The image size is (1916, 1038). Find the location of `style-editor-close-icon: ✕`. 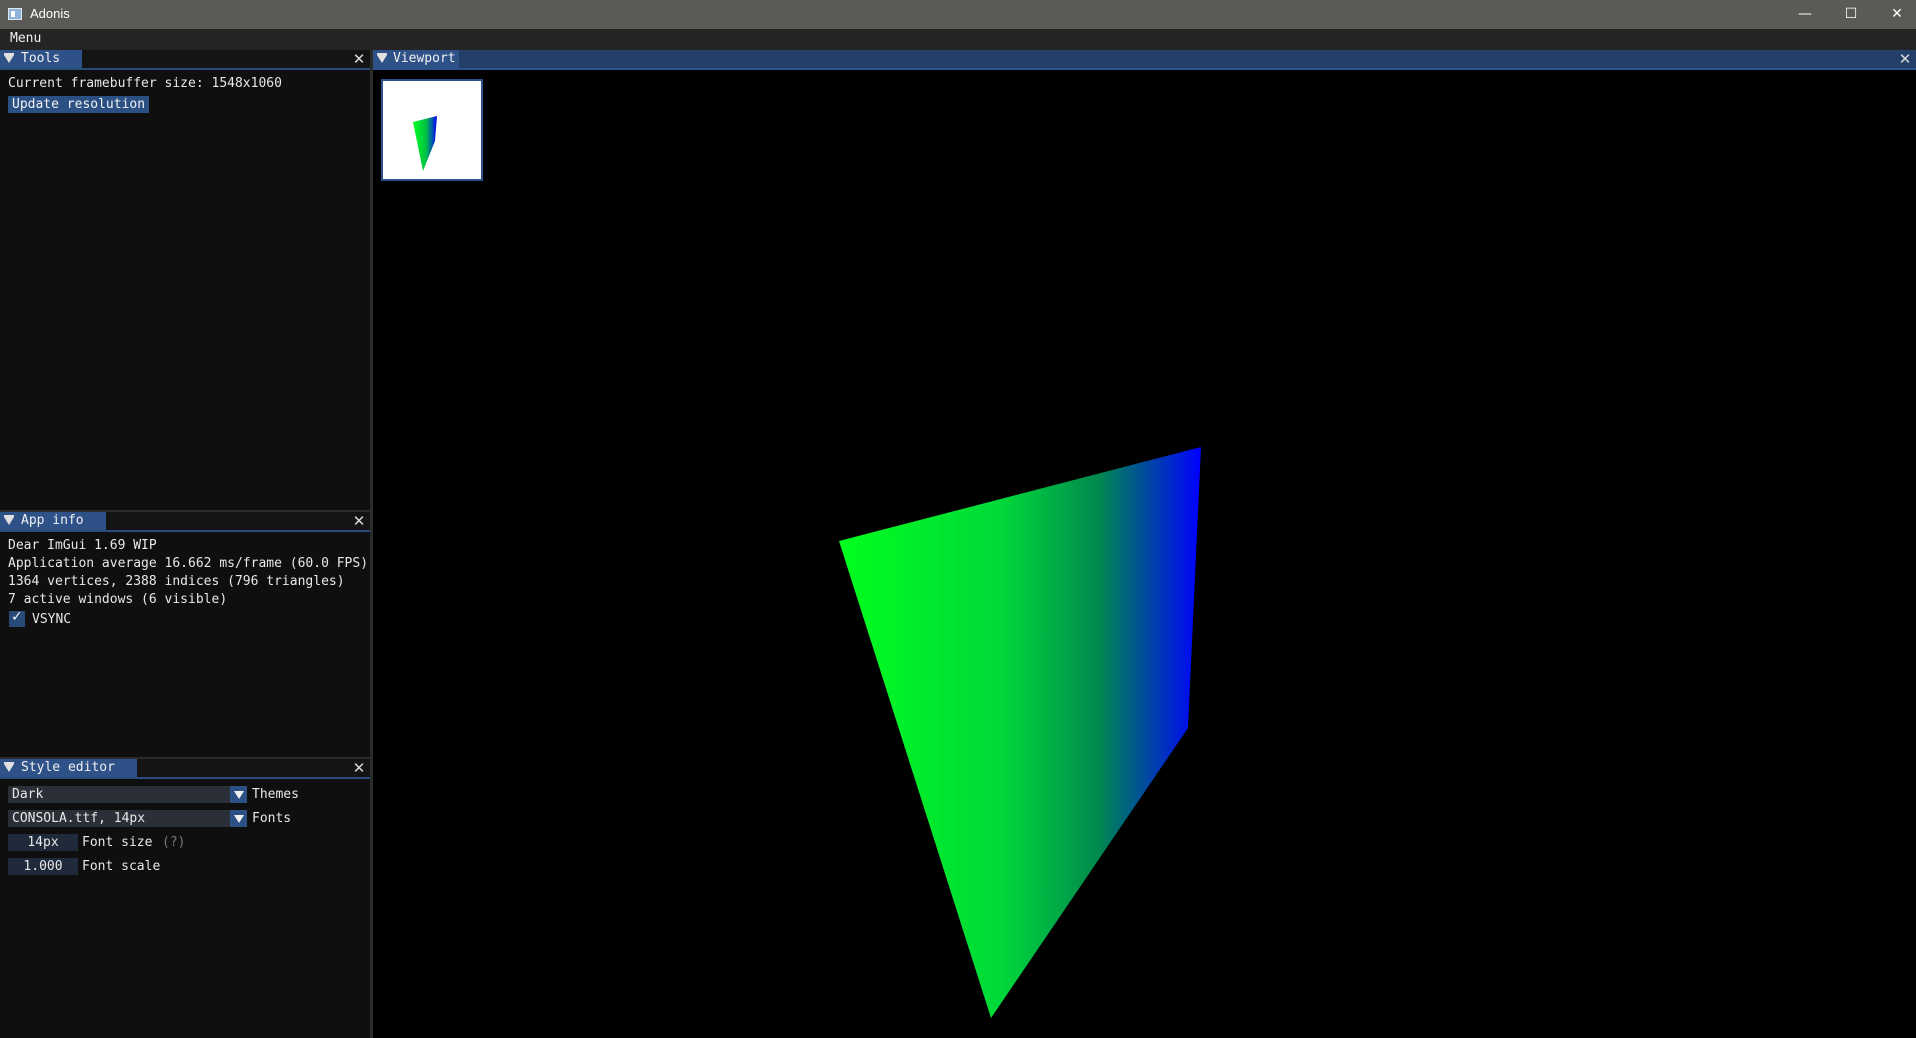

style-editor-close-icon: ✕ is located at coordinates (359, 768).